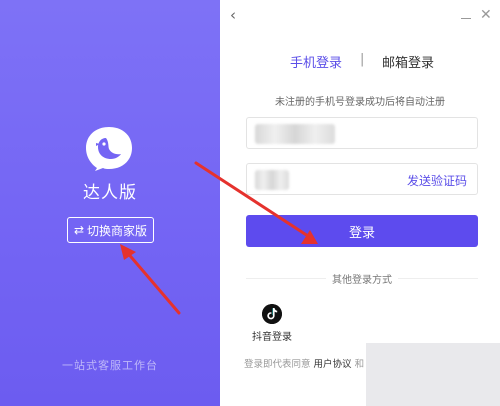 The width and height of the screenshot is (500, 406). I want to click on phone-input, so click(362, 133).